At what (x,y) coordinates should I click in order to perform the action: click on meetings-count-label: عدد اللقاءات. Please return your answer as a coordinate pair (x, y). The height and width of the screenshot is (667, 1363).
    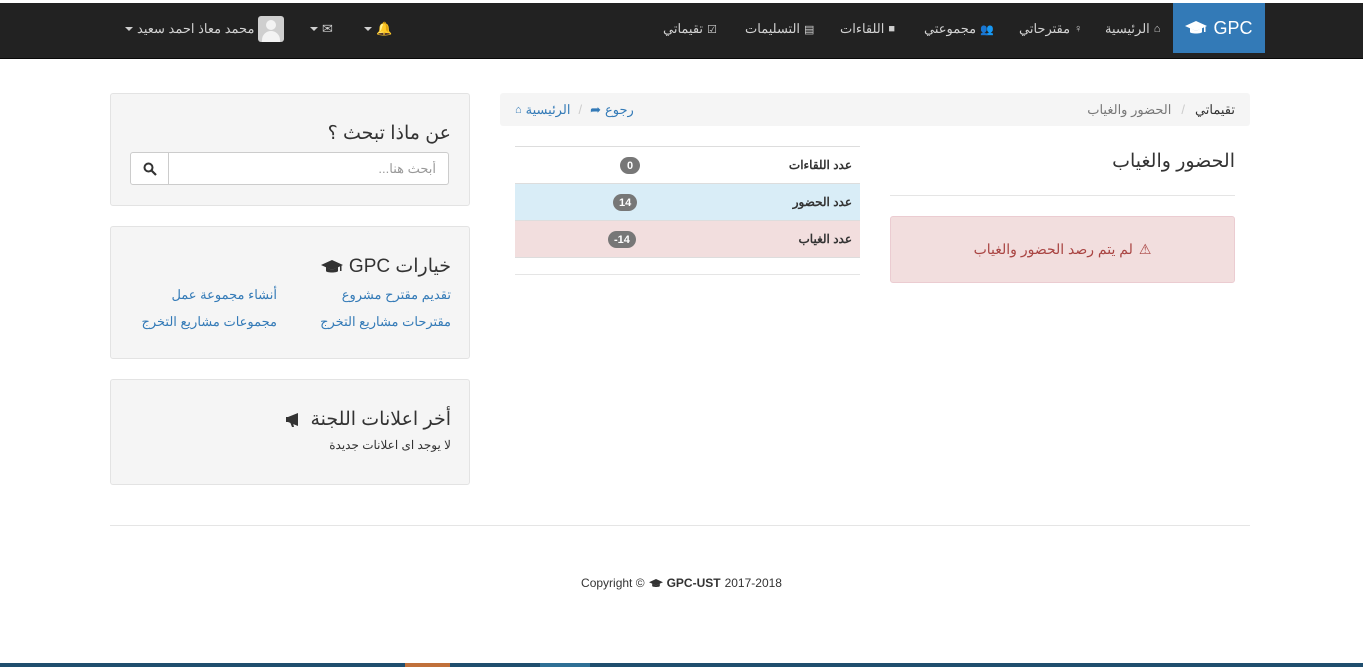
    Looking at the image, I should click on (820, 165).